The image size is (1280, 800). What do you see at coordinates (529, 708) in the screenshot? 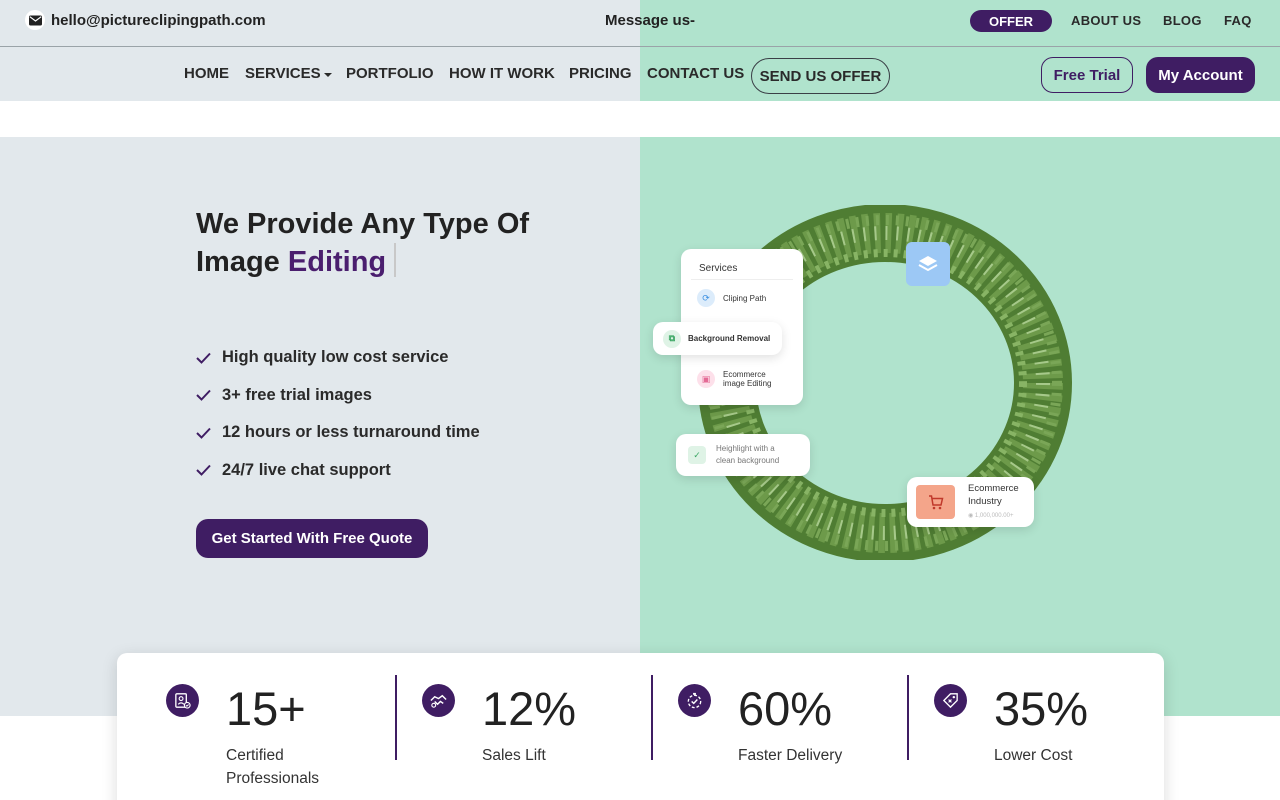
I see `stat-value: 12%` at bounding box center [529, 708].